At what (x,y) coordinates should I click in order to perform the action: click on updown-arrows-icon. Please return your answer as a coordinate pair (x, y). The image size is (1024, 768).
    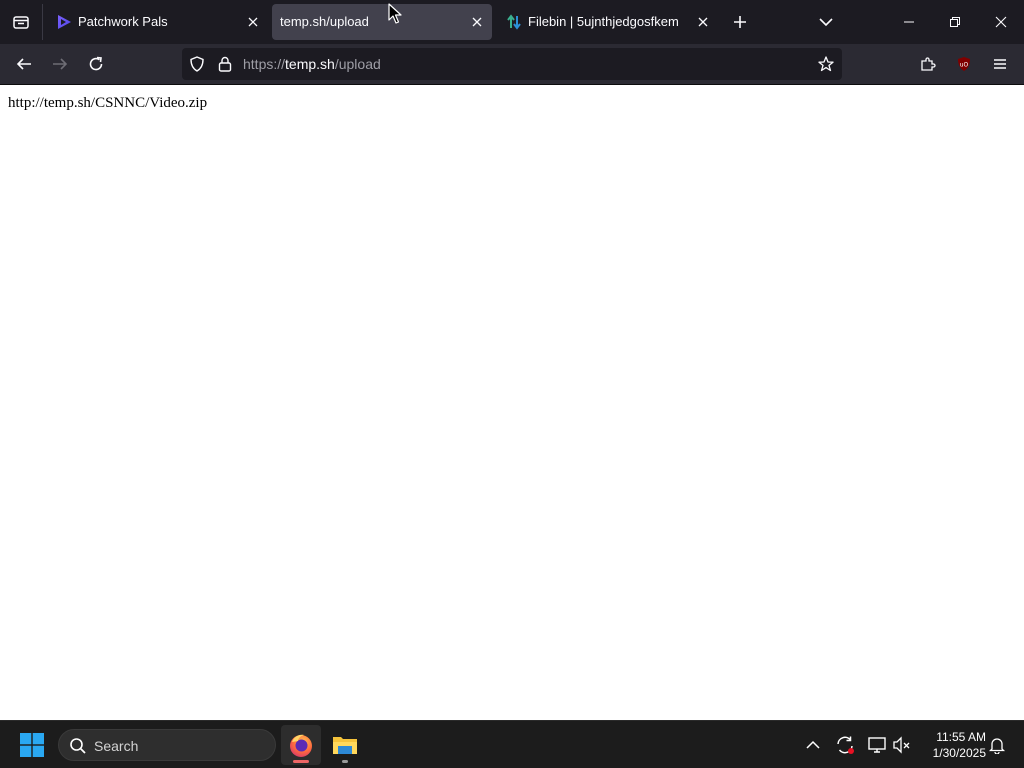
    Looking at the image, I should click on (514, 22).